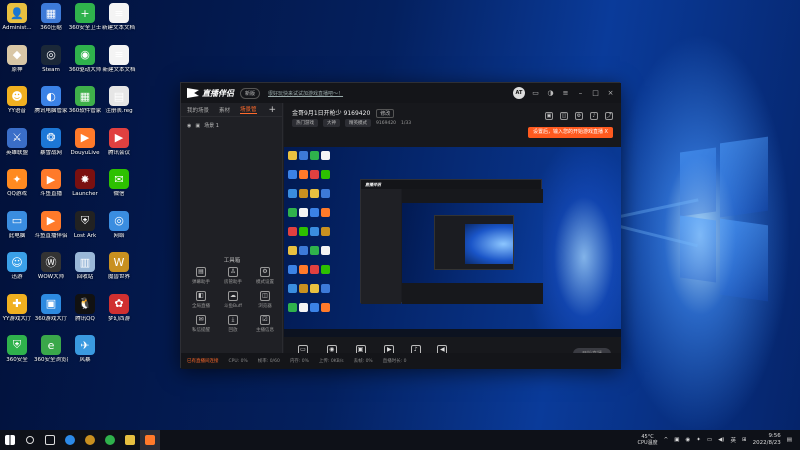  Describe the element at coordinates (119, 145) in the screenshot. I see `desktop-icon: ▶ 腾讯会议` at that location.